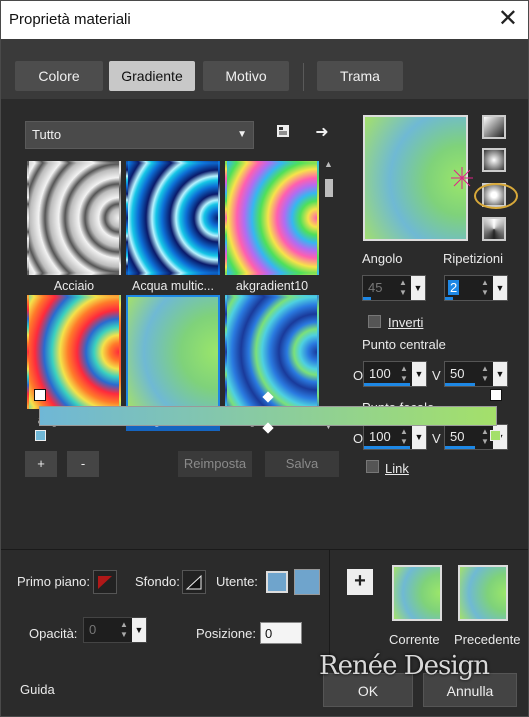 This screenshot has height=717, width=529. What do you see at coordinates (283, 133) in the screenshot?
I see `resource-manager-icon` at bounding box center [283, 133].